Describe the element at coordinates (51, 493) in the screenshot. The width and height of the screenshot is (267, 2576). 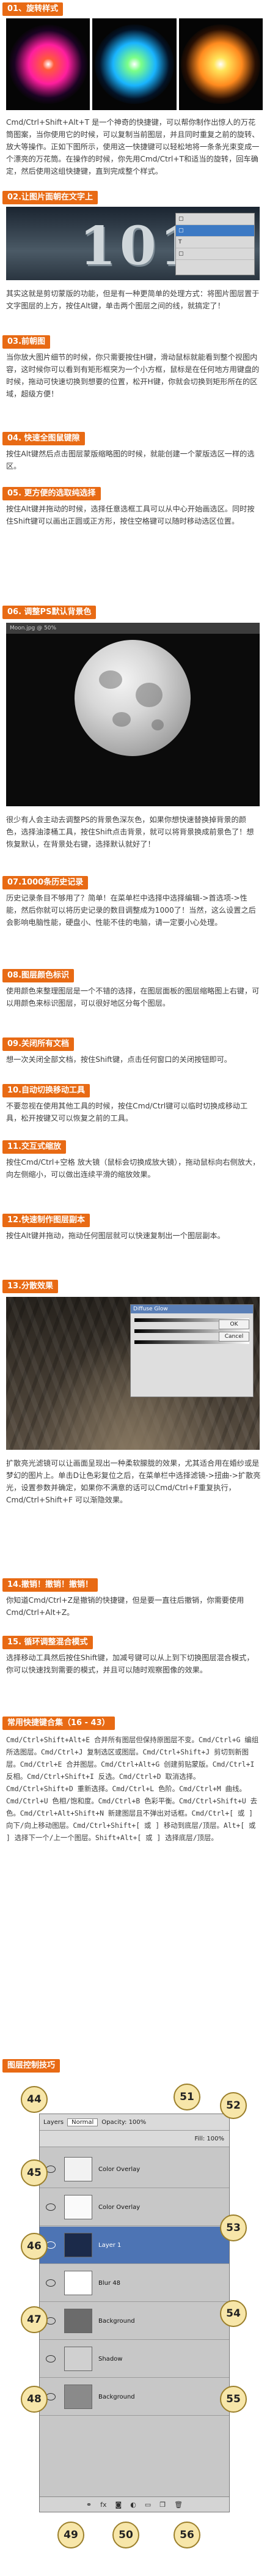
I see `section-heading-05: 05. 更方便的选取纯选择` at that location.